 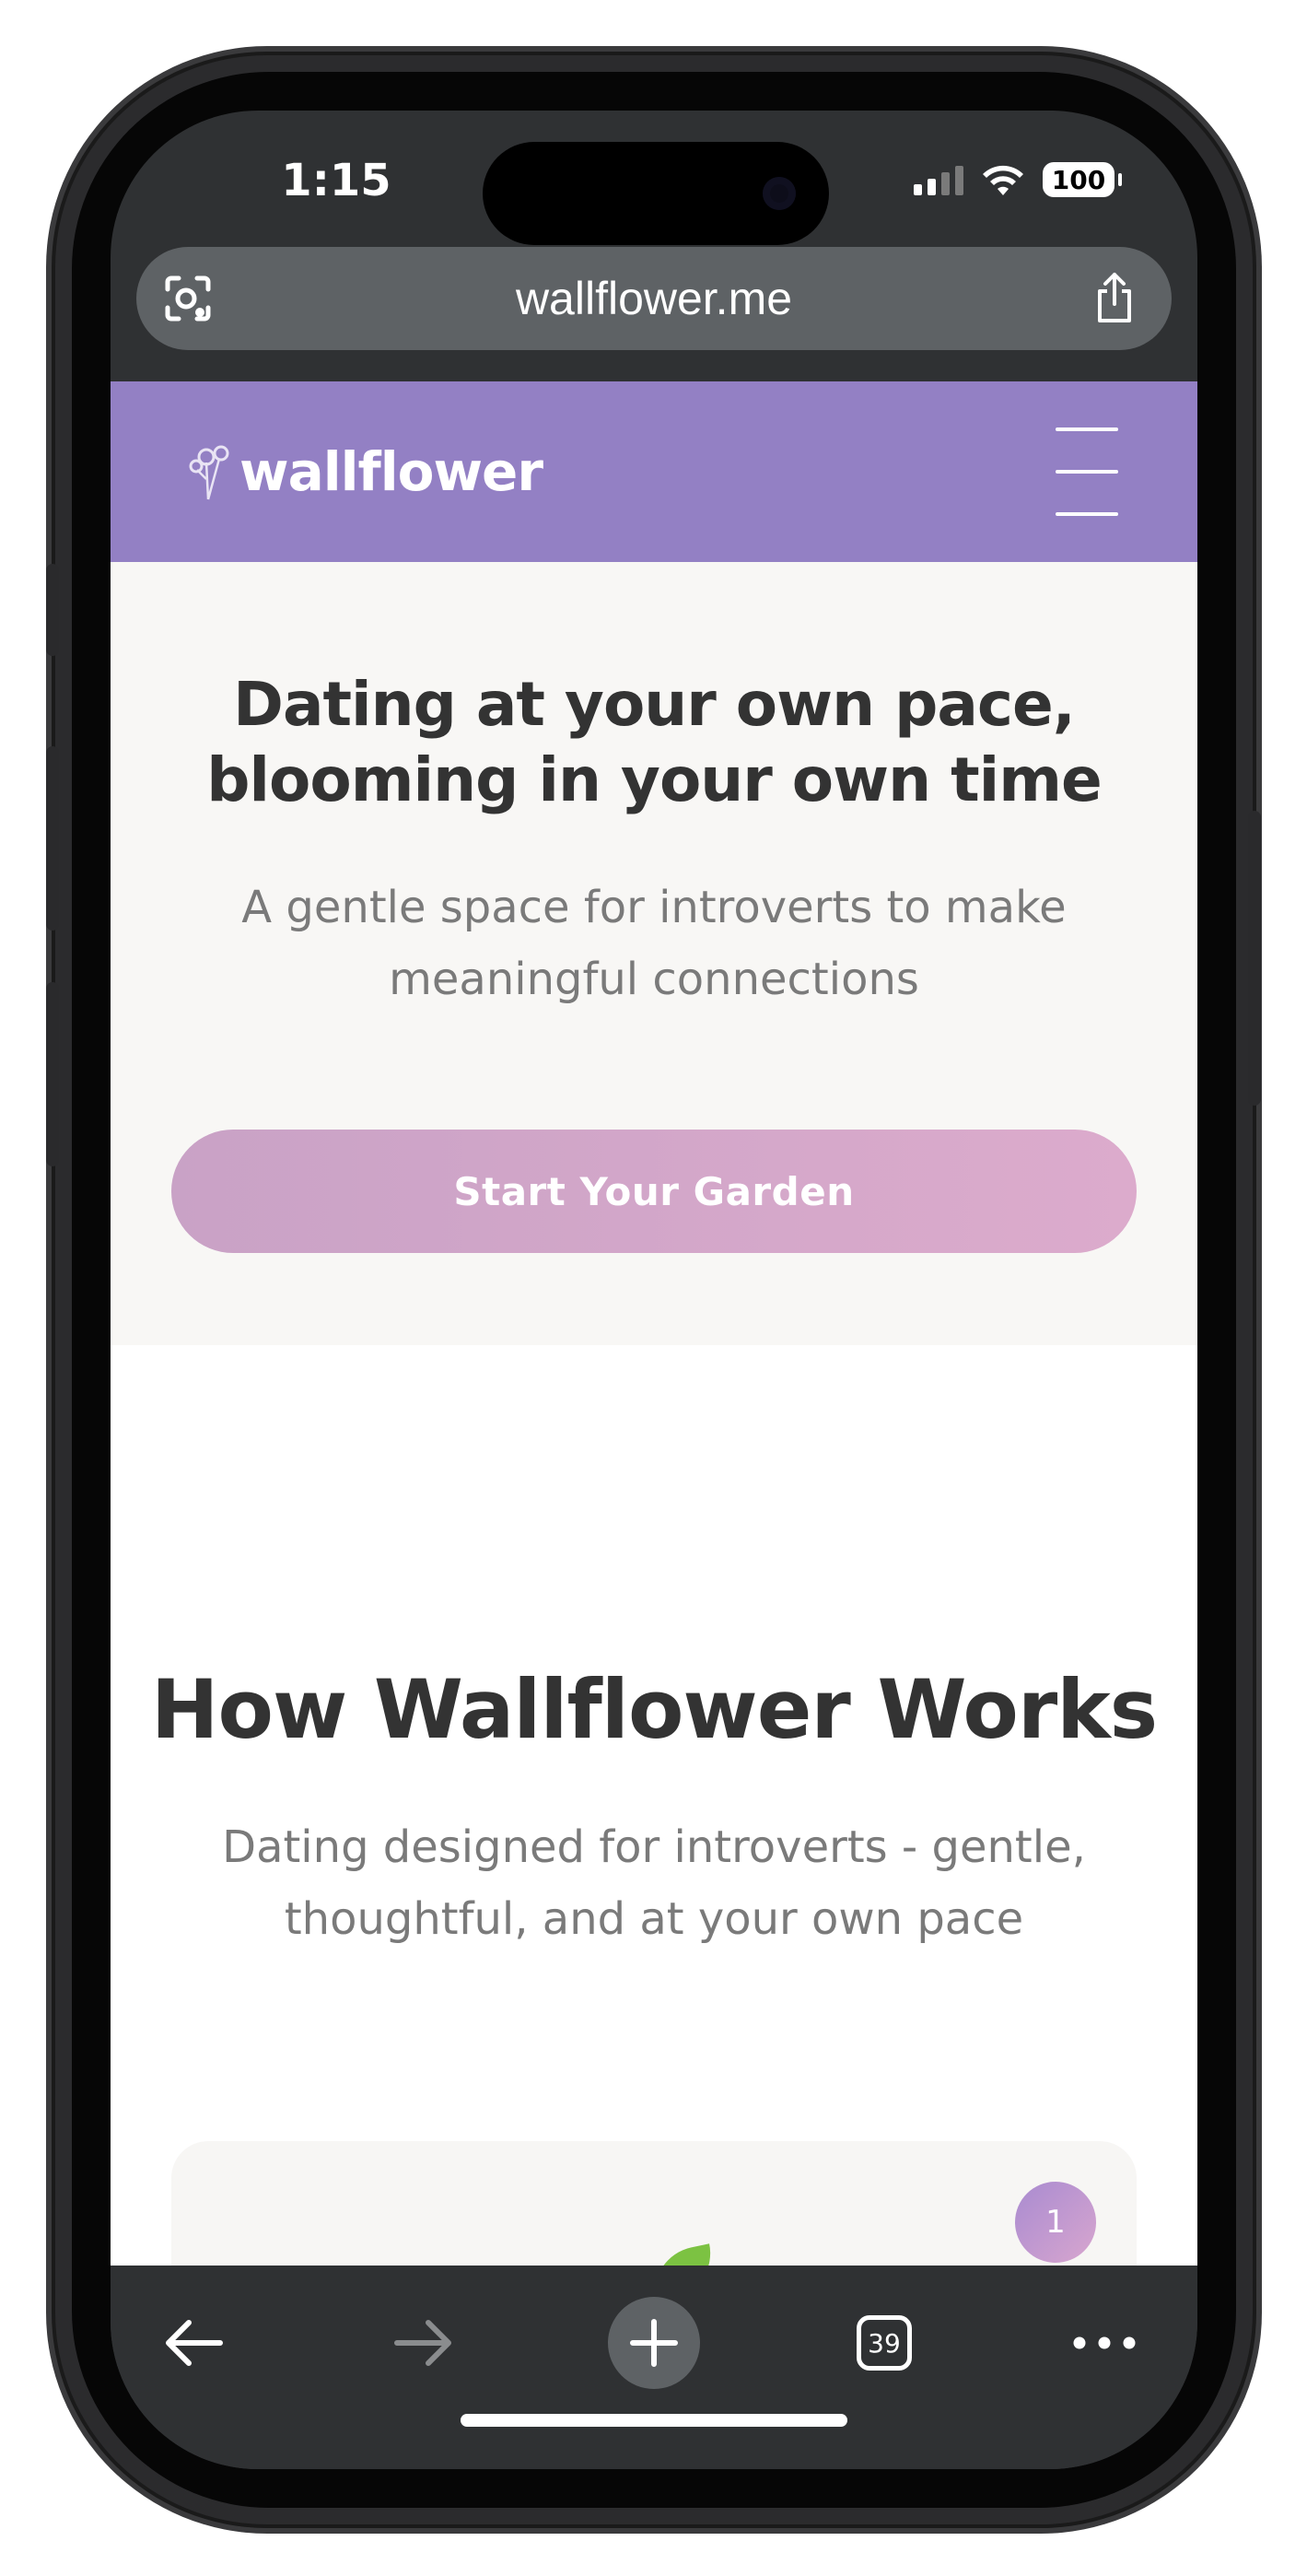 I want to click on start-your-garden-button: Start Your Garden, so click(x=654, y=1191).